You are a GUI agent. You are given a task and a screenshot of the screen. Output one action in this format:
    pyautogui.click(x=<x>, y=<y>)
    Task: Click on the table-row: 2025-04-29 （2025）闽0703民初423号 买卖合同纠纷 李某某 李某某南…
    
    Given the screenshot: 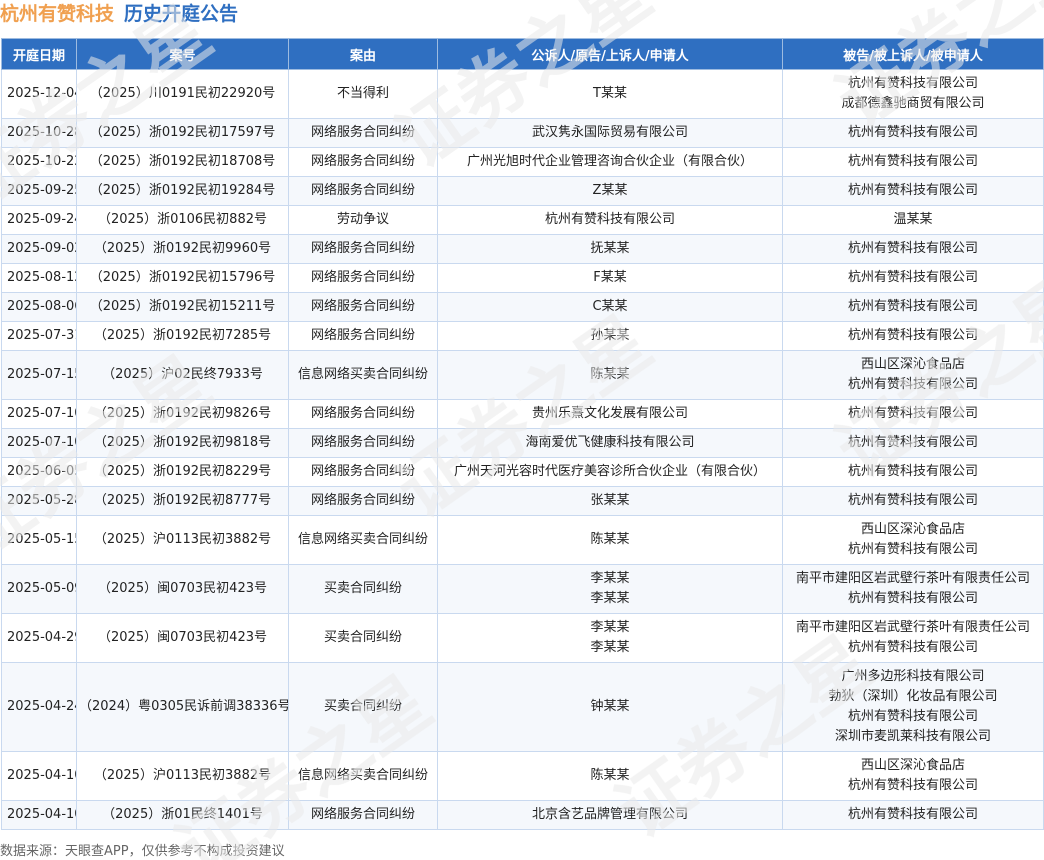 What is the action you would take?
    pyautogui.click(x=522, y=638)
    